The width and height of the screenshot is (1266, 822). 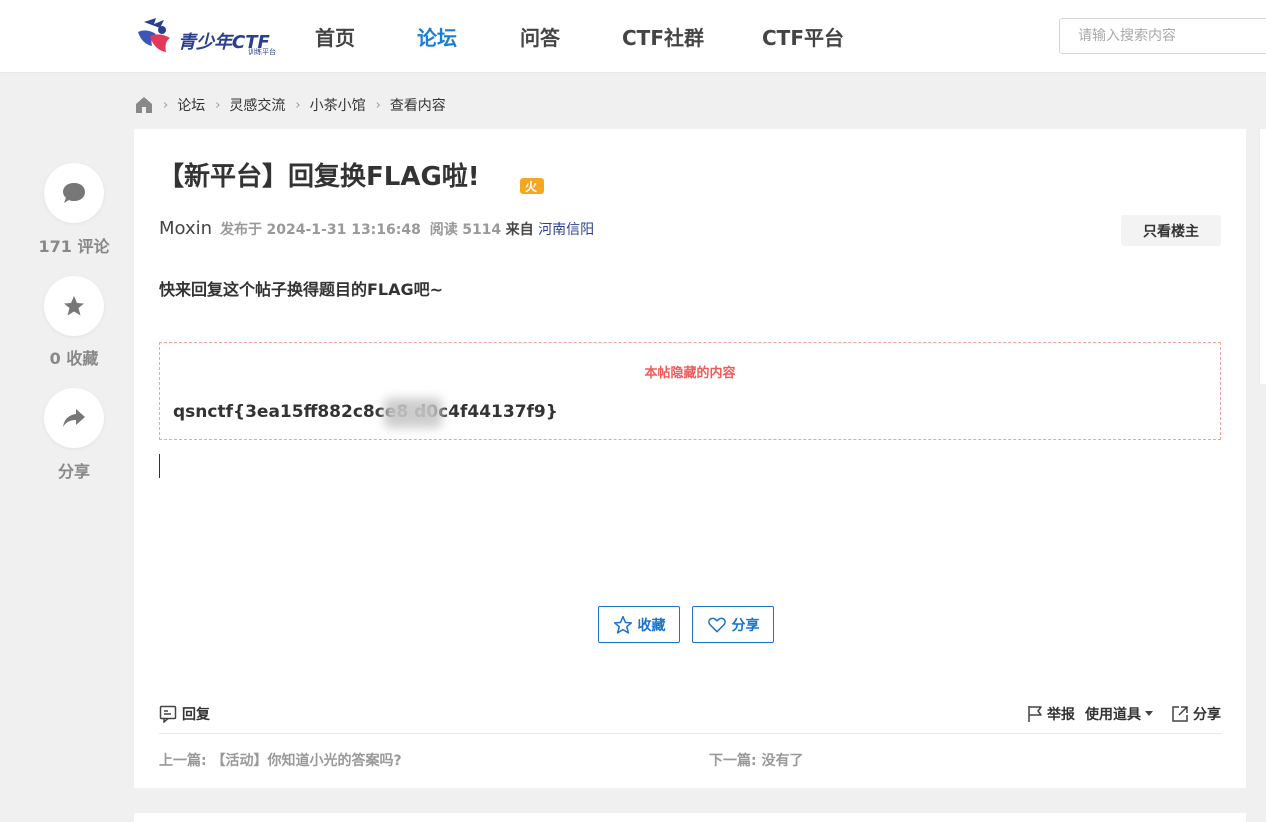 I want to click on nav-ctf-community: CTF社群, so click(x=663, y=36).